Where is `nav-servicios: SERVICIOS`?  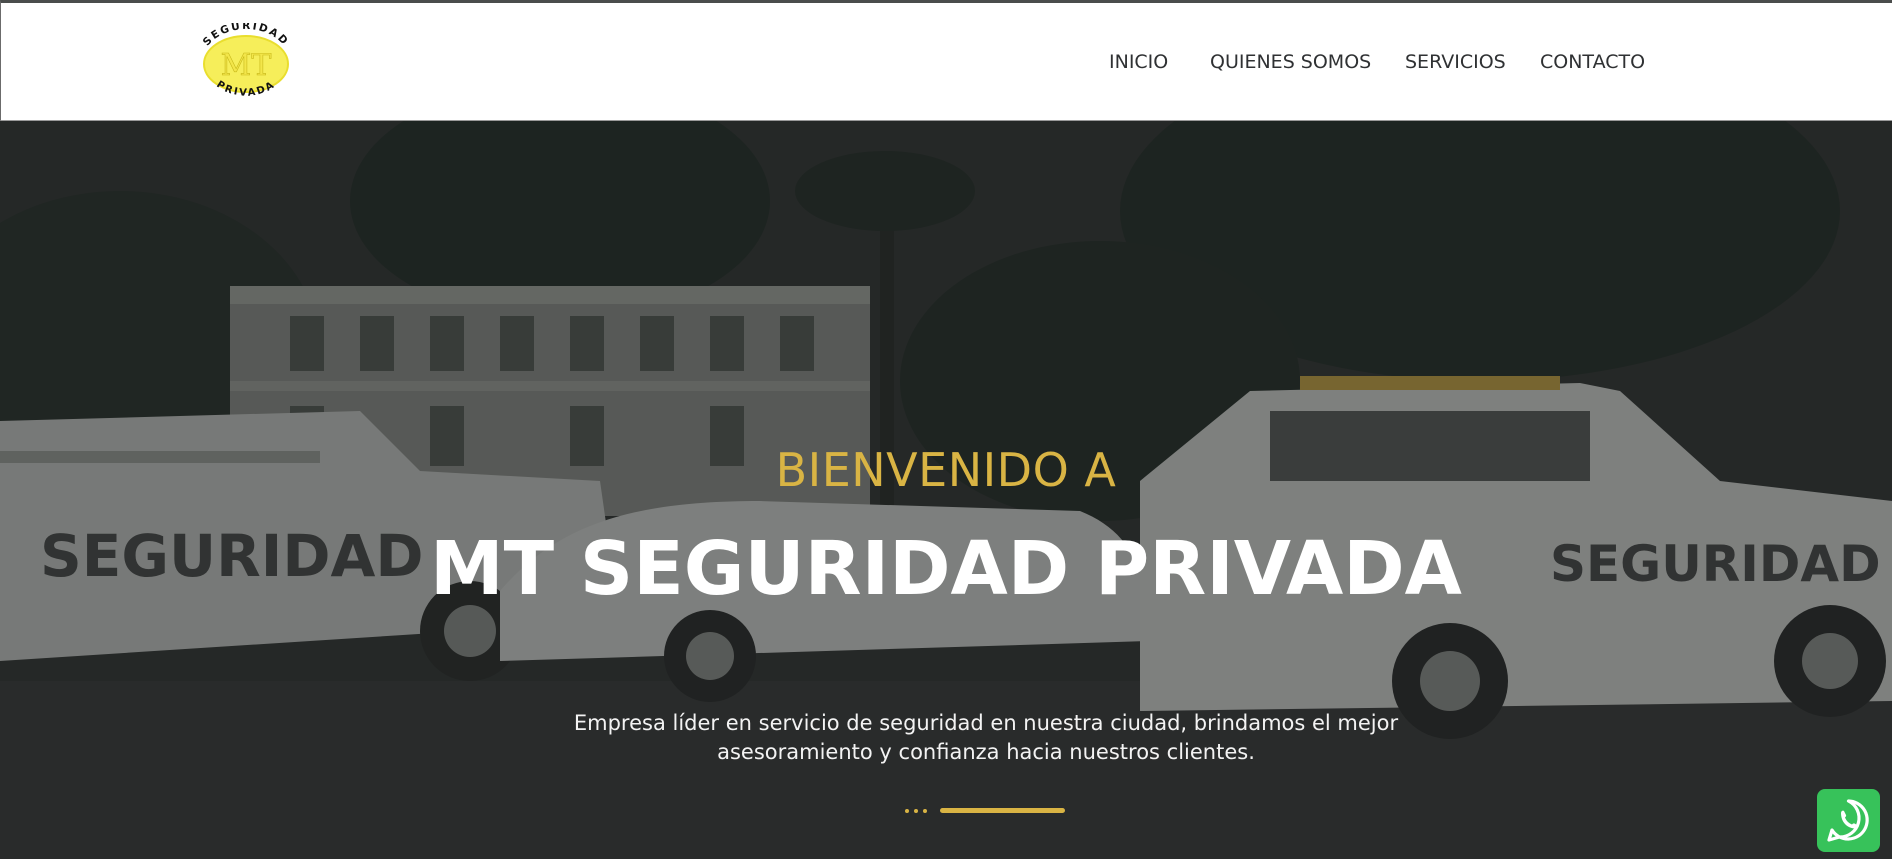 nav-servicios: SERVICIOS is located at coordinates (1455, 62).